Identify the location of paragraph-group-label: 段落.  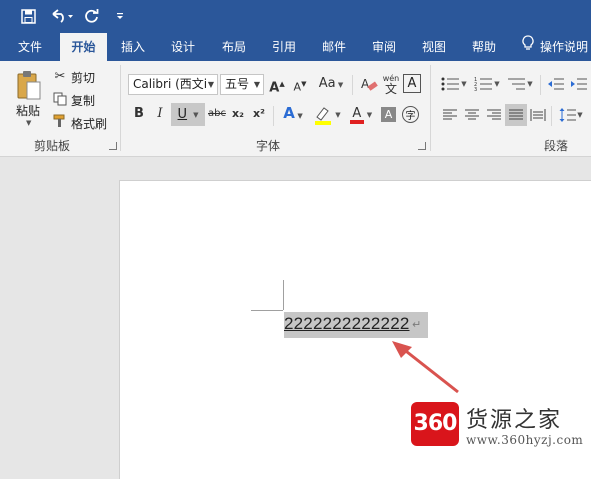
(556, 146).